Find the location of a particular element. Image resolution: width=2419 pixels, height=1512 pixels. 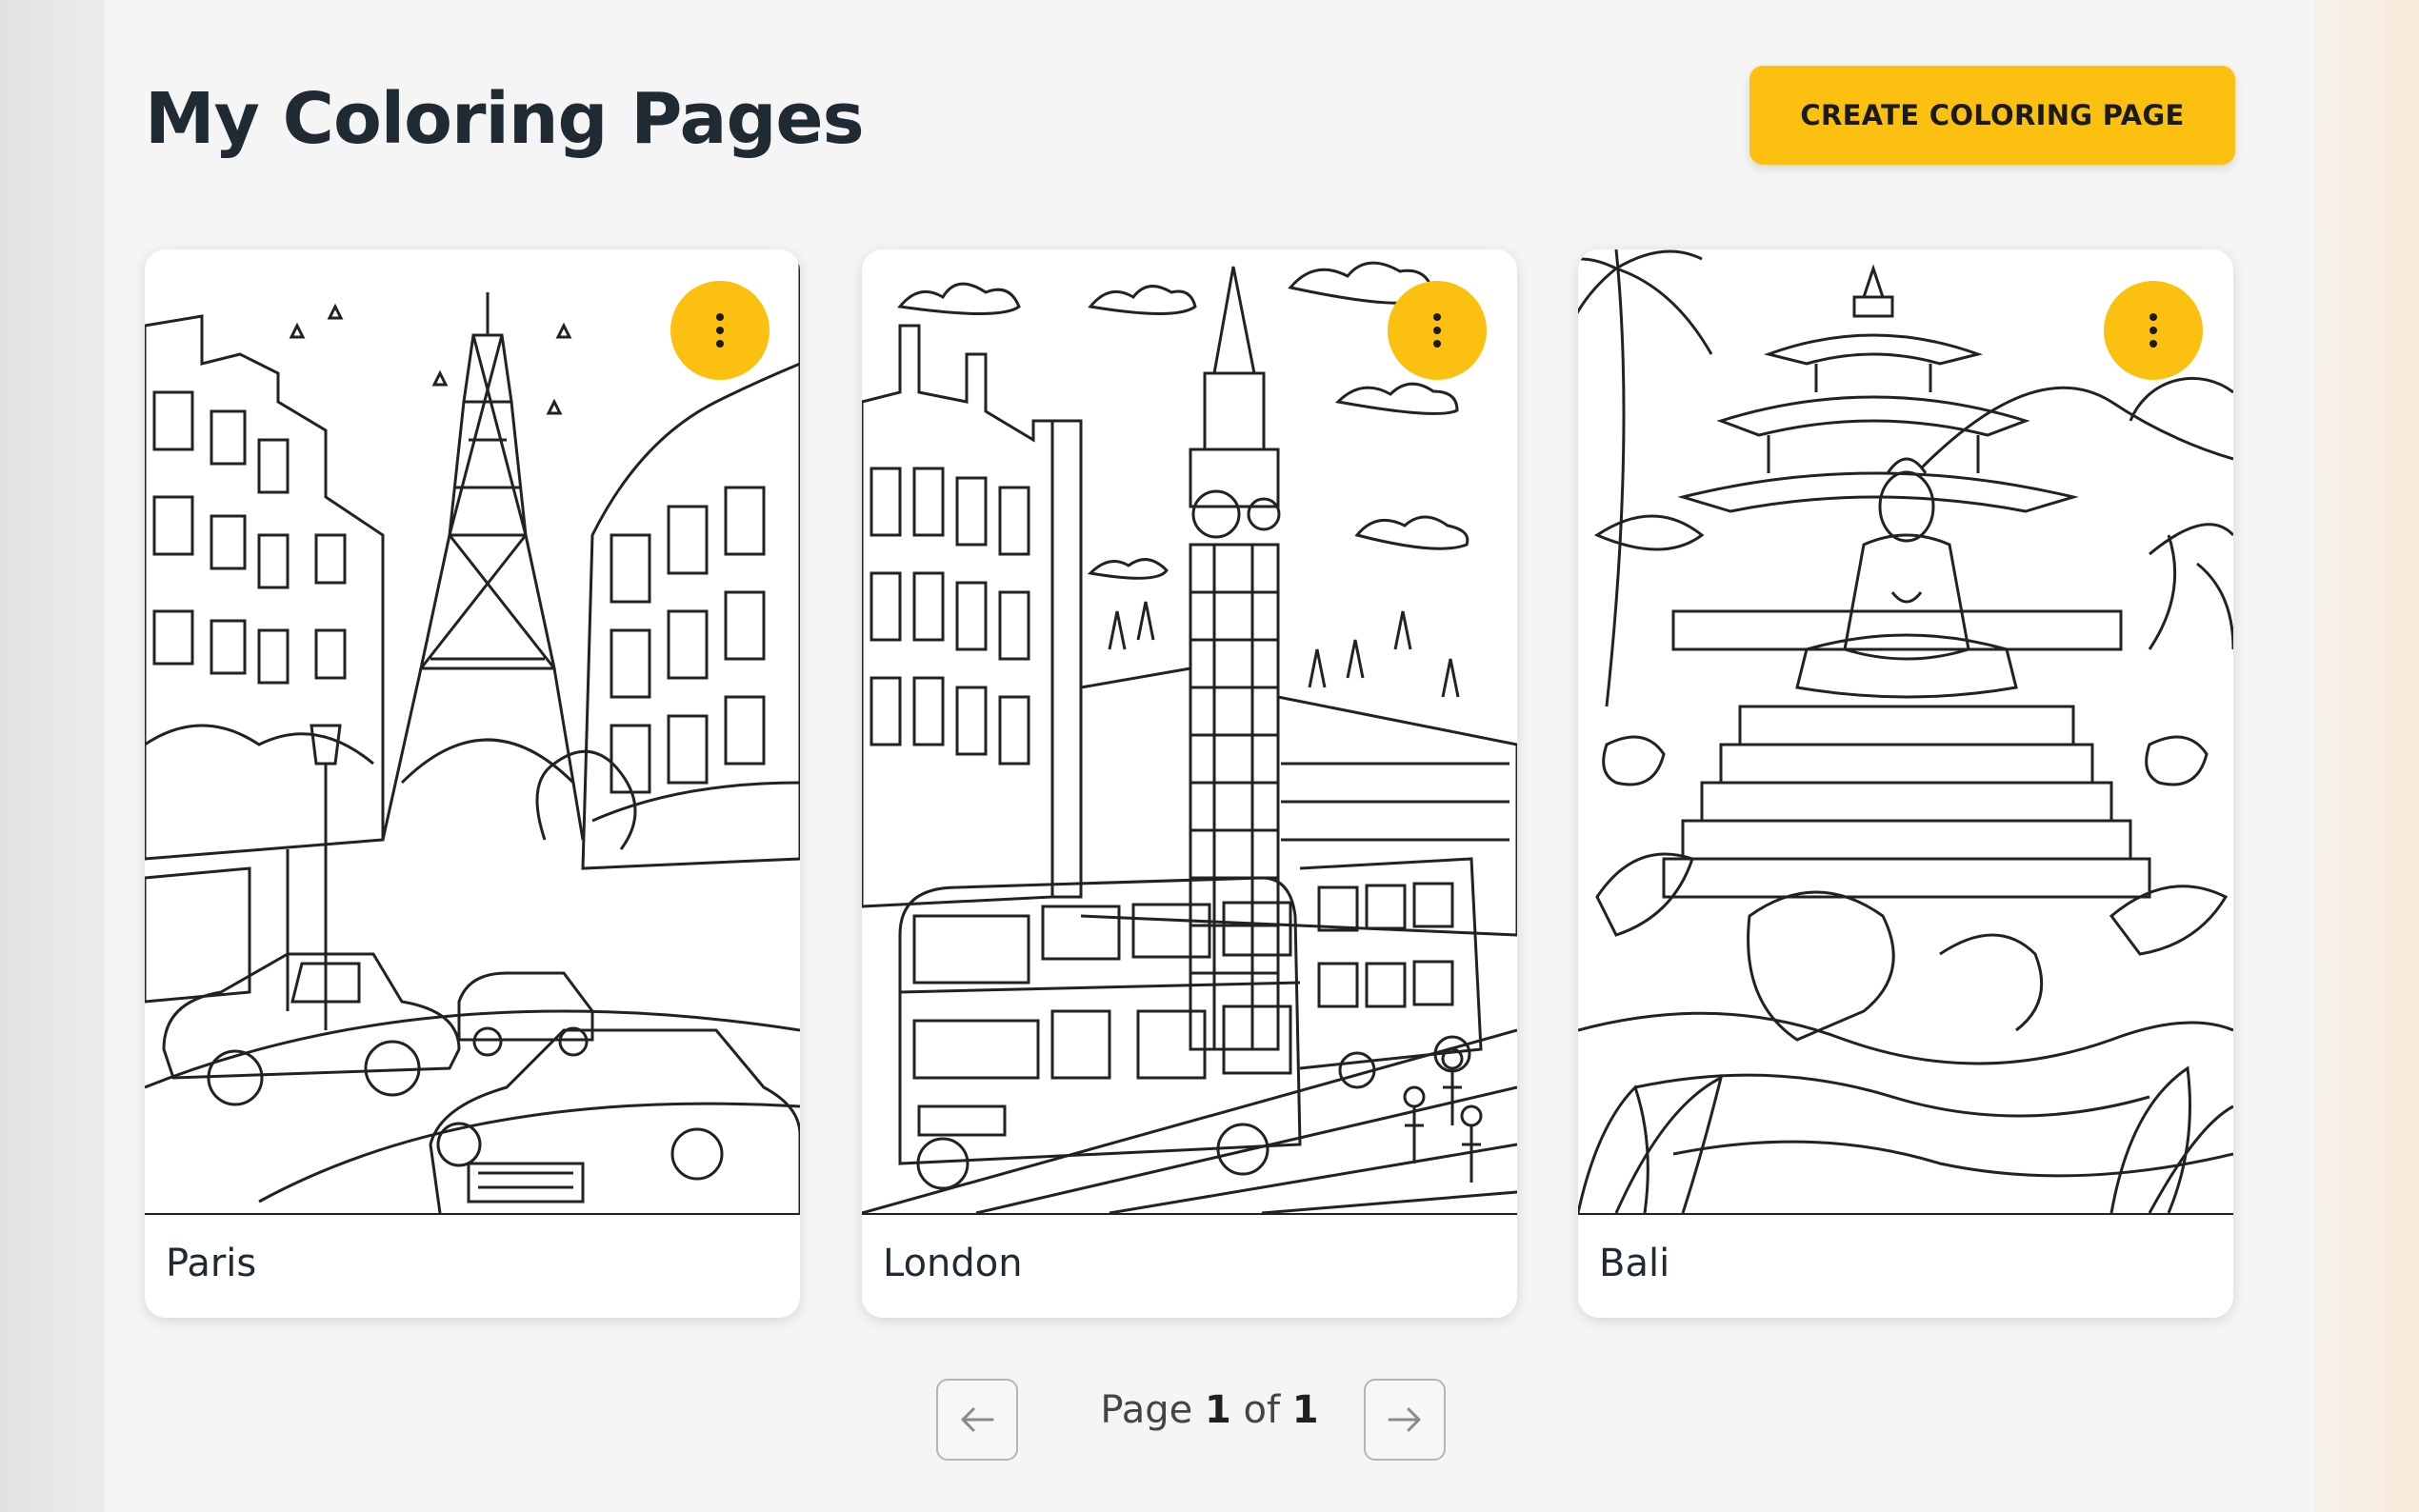

current-page: 1 is located at coordinates (1217, 1410).